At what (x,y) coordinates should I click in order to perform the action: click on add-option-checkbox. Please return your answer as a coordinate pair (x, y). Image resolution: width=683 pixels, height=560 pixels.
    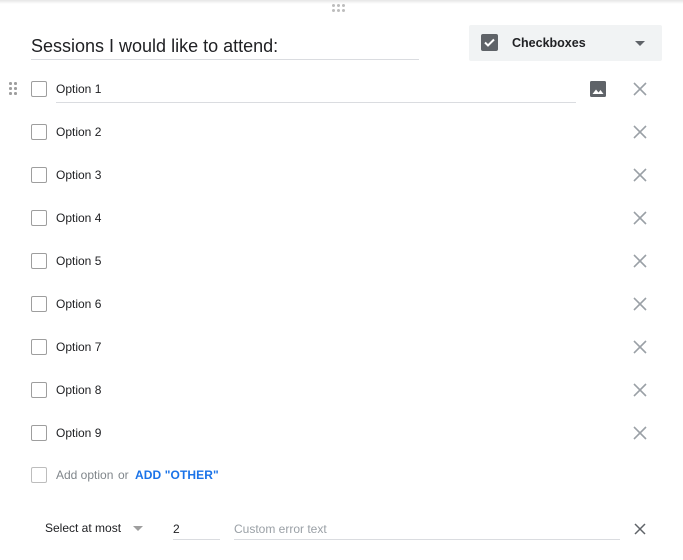
    Looking at the image, I should click on (39, 475).